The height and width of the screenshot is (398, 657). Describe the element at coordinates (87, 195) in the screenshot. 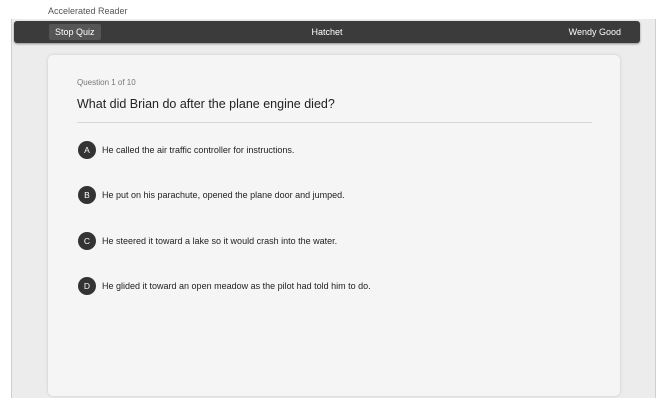

I see `answer-letter-badge: B` at that location.